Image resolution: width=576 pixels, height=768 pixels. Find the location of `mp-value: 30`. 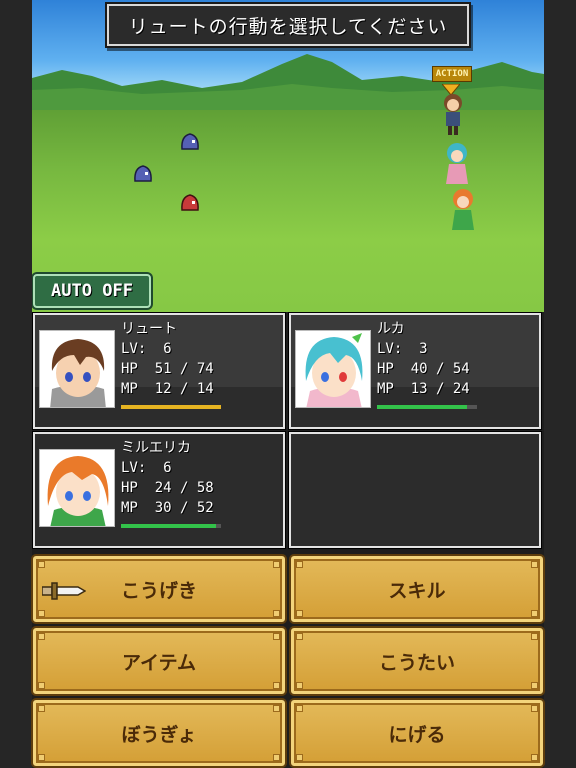

mp-value: 30 is located at coordinates (163, 508).